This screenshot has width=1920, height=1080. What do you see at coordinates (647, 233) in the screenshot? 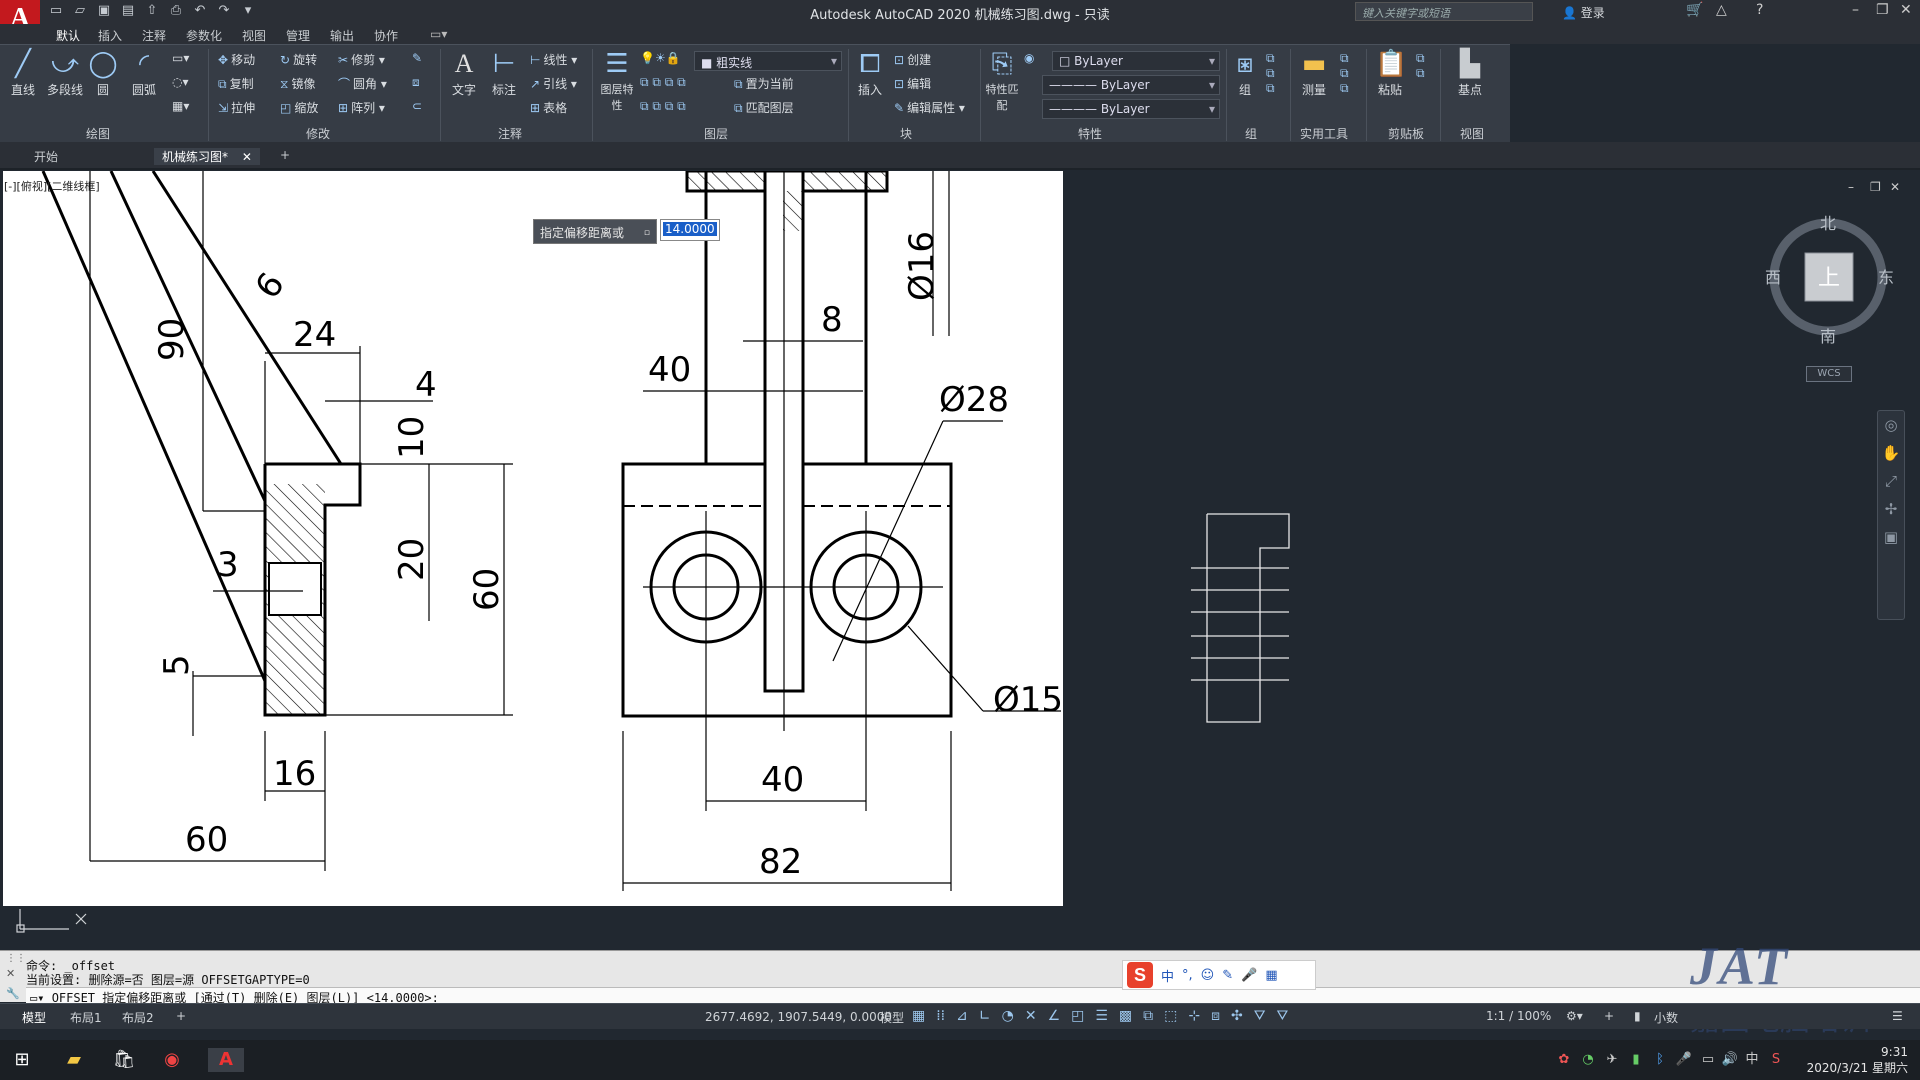
I see `prompt-options-icon: ▫` at bounding box center [647, 233].